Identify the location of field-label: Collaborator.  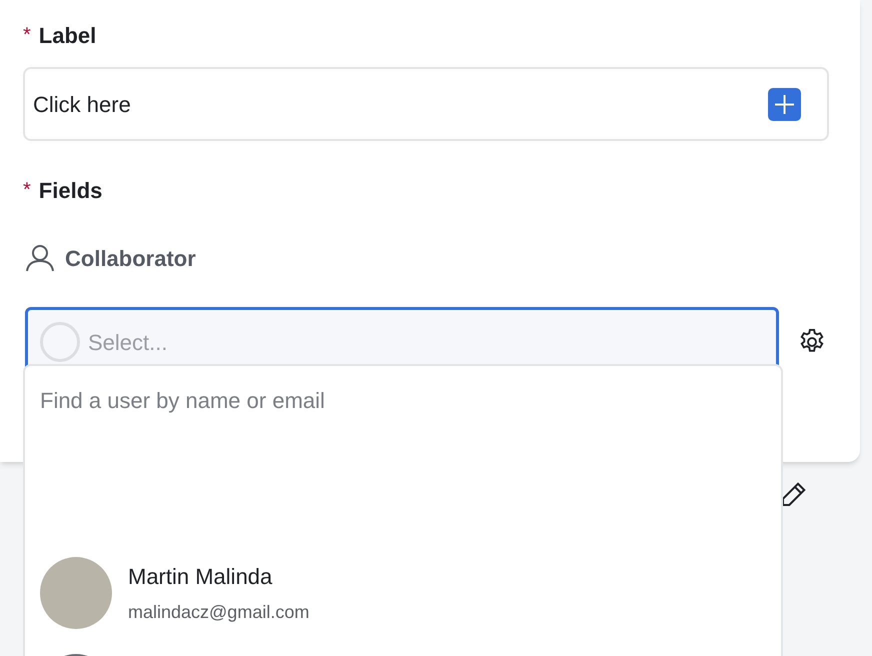
(130, 258).